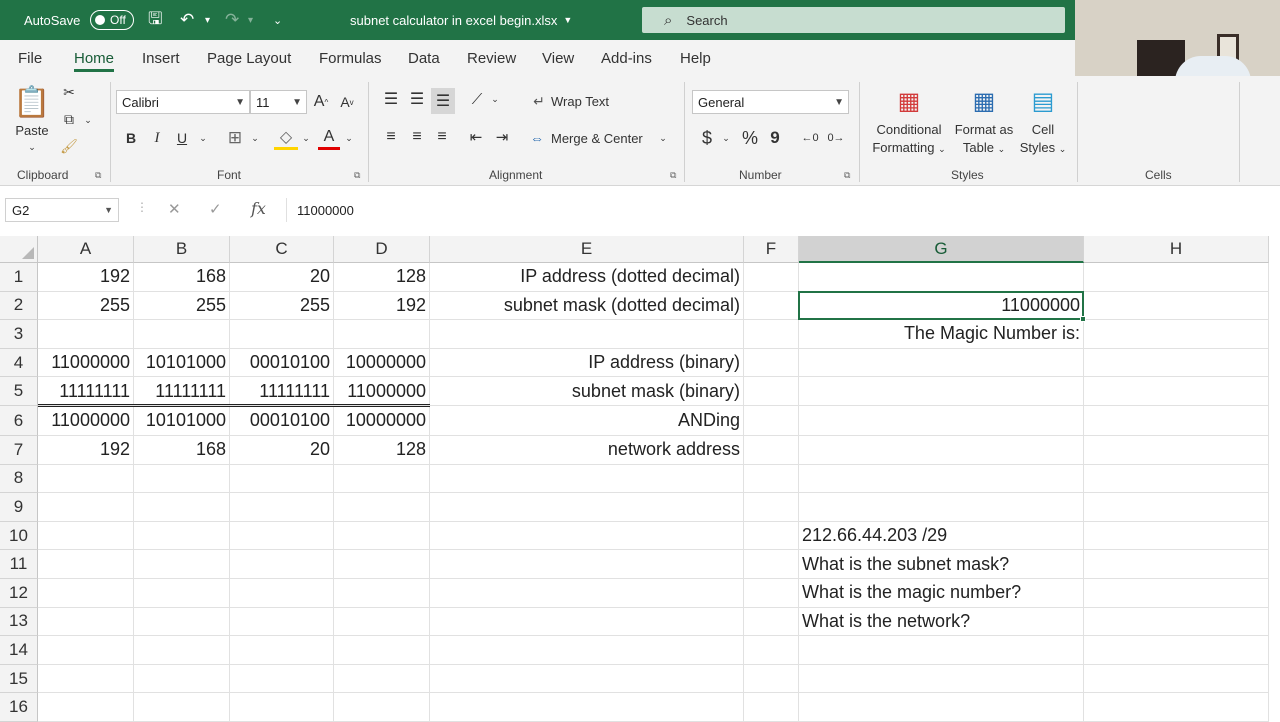 The width and height of the screenshot is (1280, 722). I want to click on cell-g4, so click(941, 363).